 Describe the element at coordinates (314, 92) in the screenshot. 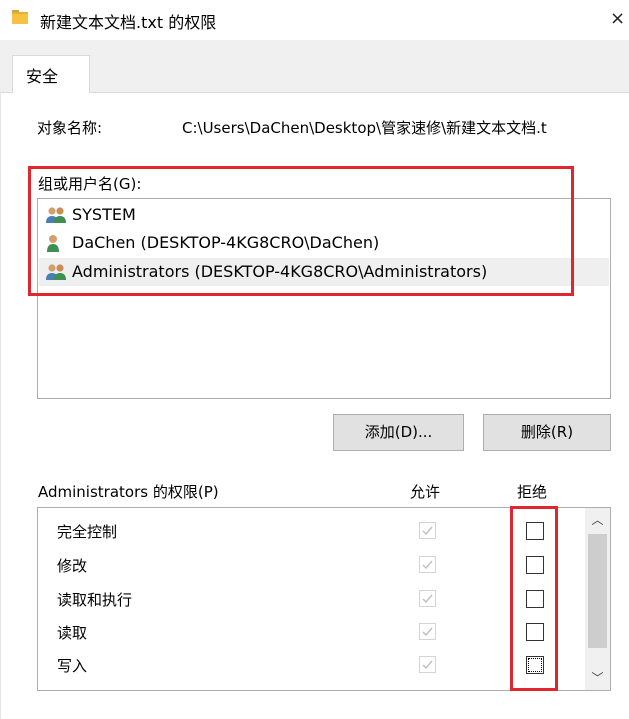

I see `tab-divider` at that location.